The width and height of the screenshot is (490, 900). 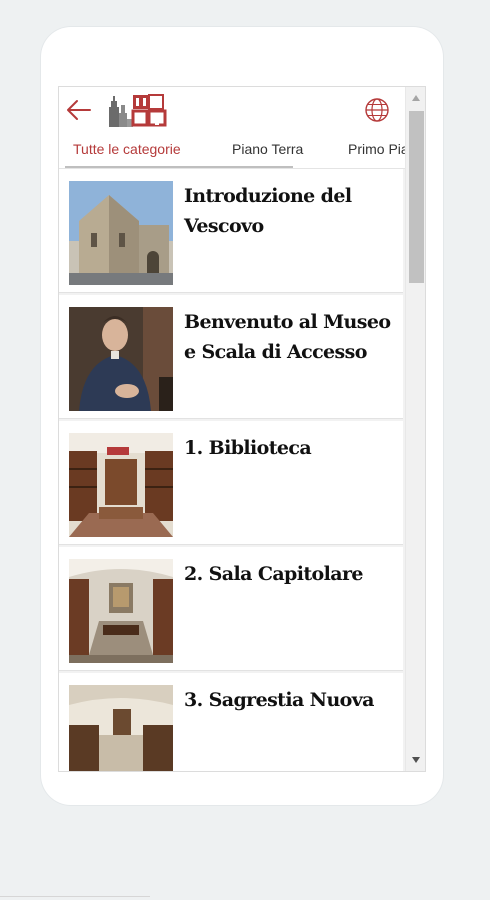 What do you see at coordinates (416, 197) in the screenshot?
I see `scrollbar-thumb` at bounding box center [416, 197].